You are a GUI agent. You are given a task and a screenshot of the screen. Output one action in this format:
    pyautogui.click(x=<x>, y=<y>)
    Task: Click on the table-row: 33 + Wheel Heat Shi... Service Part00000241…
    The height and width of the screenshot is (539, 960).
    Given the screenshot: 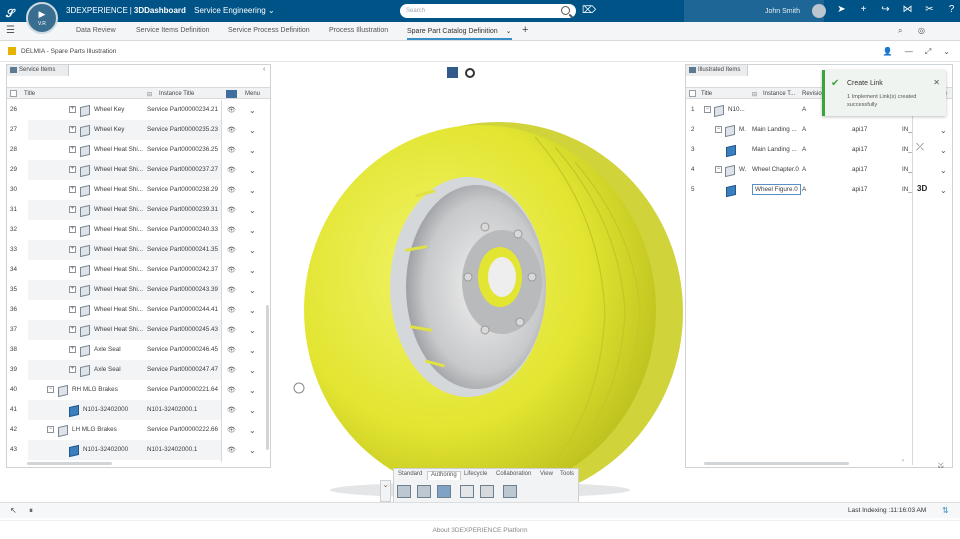 What is the action you would take?
    pyautogui.click(x=138, y=250)
    